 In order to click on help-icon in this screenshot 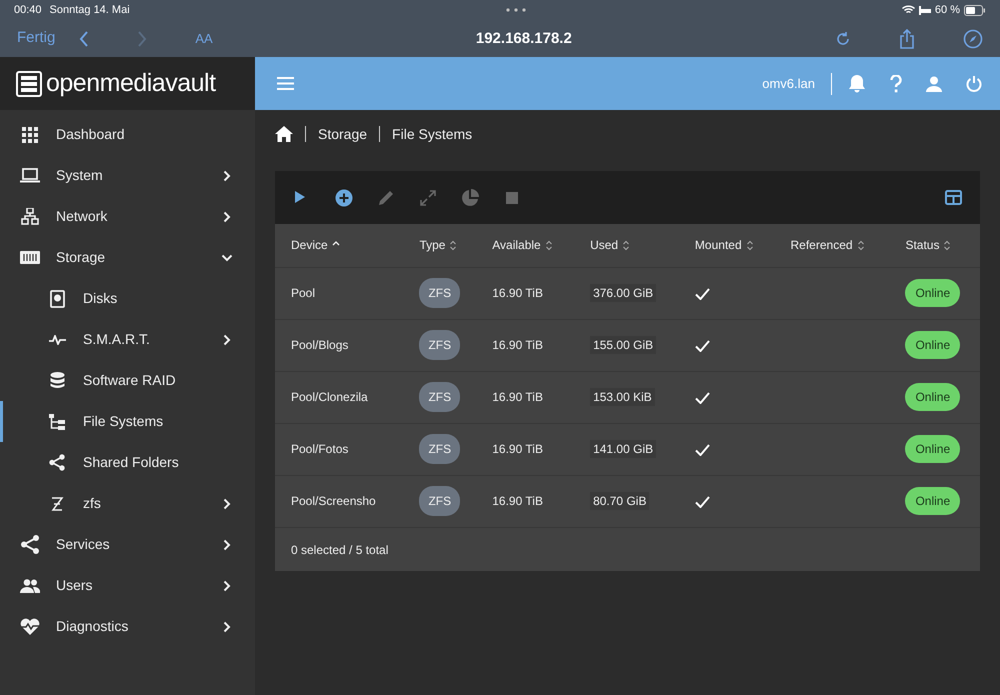, I will do `click(896, 83)`.